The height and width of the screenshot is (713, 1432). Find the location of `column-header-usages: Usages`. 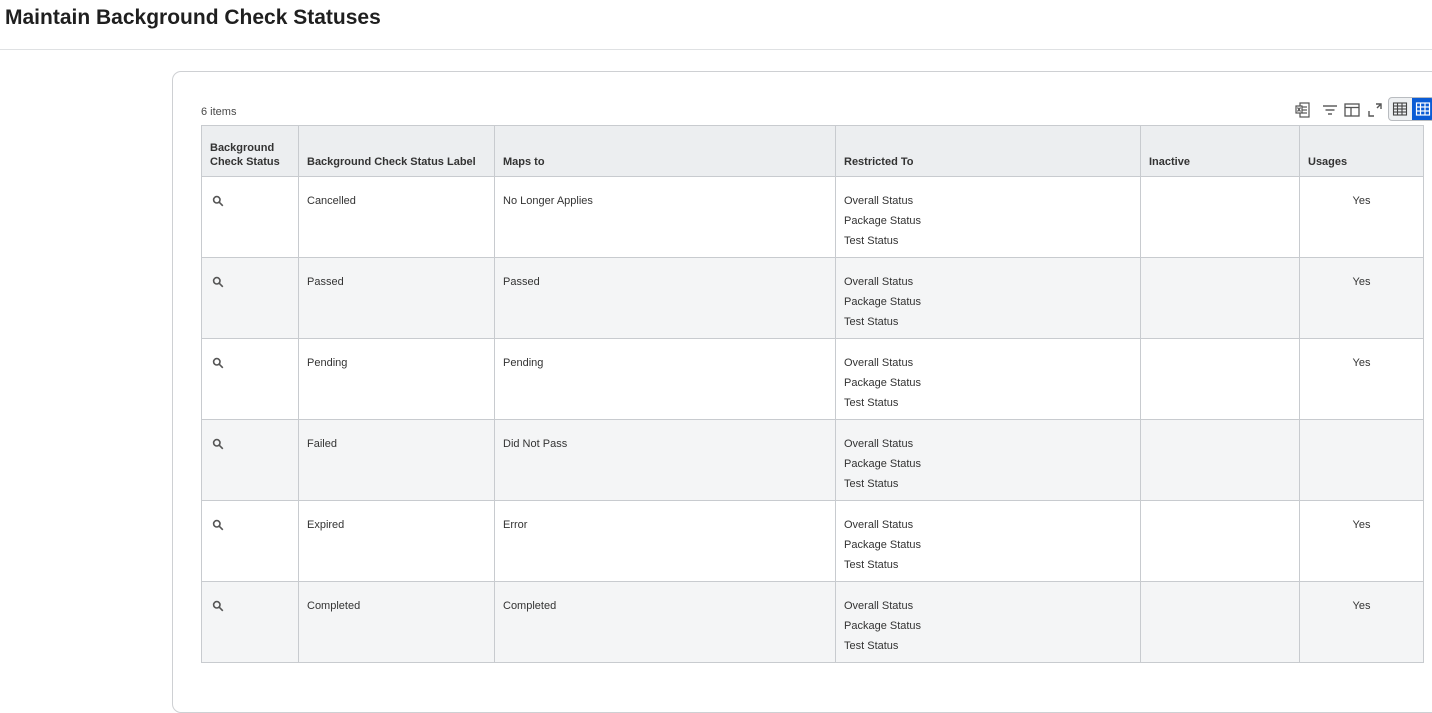

column-header-usages: Usages is located at coordinates (1361, 151).